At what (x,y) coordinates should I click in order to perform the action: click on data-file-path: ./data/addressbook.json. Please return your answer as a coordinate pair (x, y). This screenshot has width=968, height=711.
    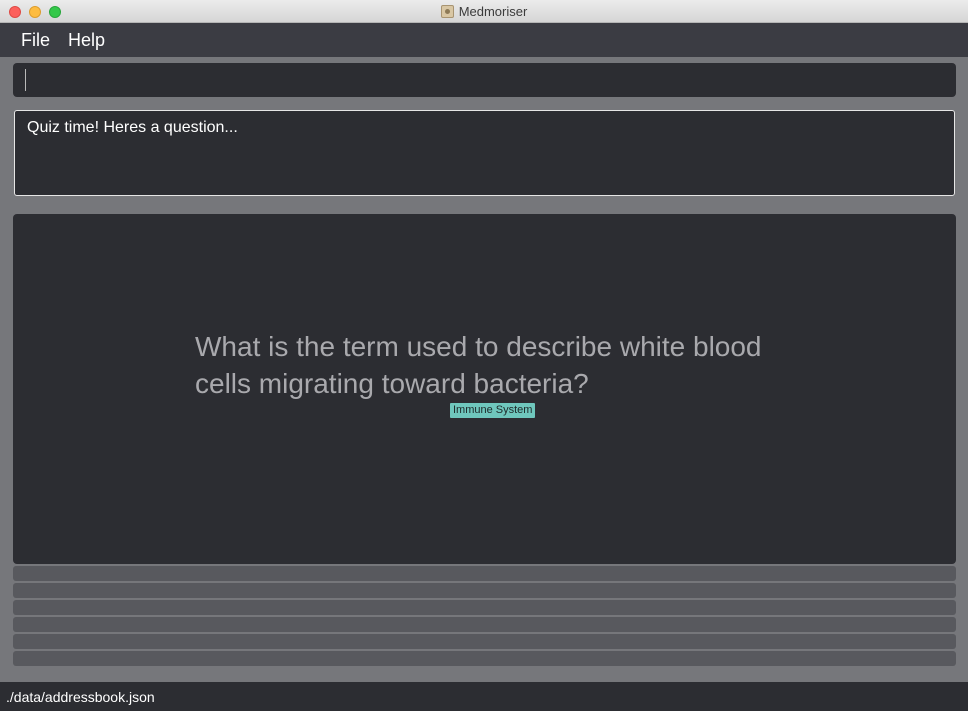
    Looking at the image, I should click on (80, 696).